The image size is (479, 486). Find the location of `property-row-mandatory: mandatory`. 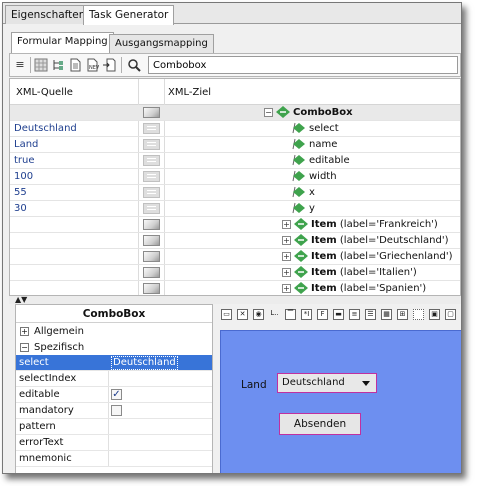

property-row-mandatory: mandatory is located at coordinates (114, 411).